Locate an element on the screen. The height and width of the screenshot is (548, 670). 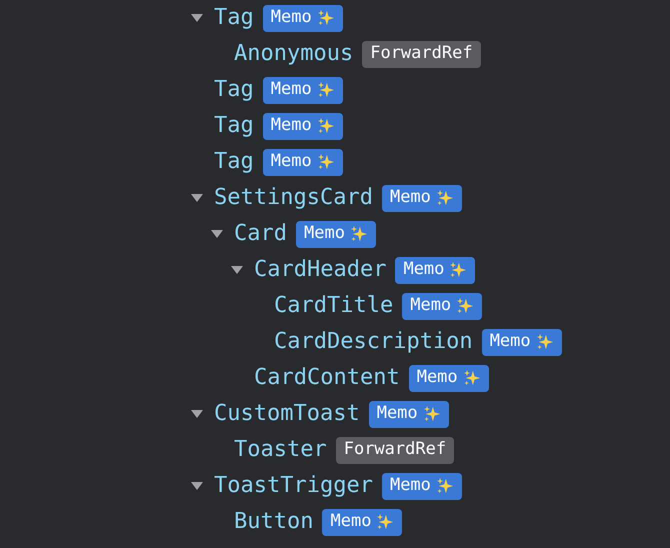
component-name: Toaster is located at coordinates (280, 450).